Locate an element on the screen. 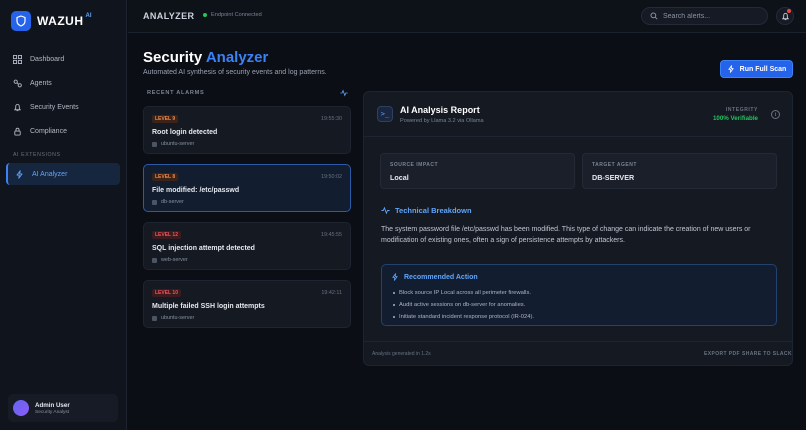 The width and height of the screenshot is (806, 430). level-badge: LEVEL 8 is located at coordinates (165, 177).